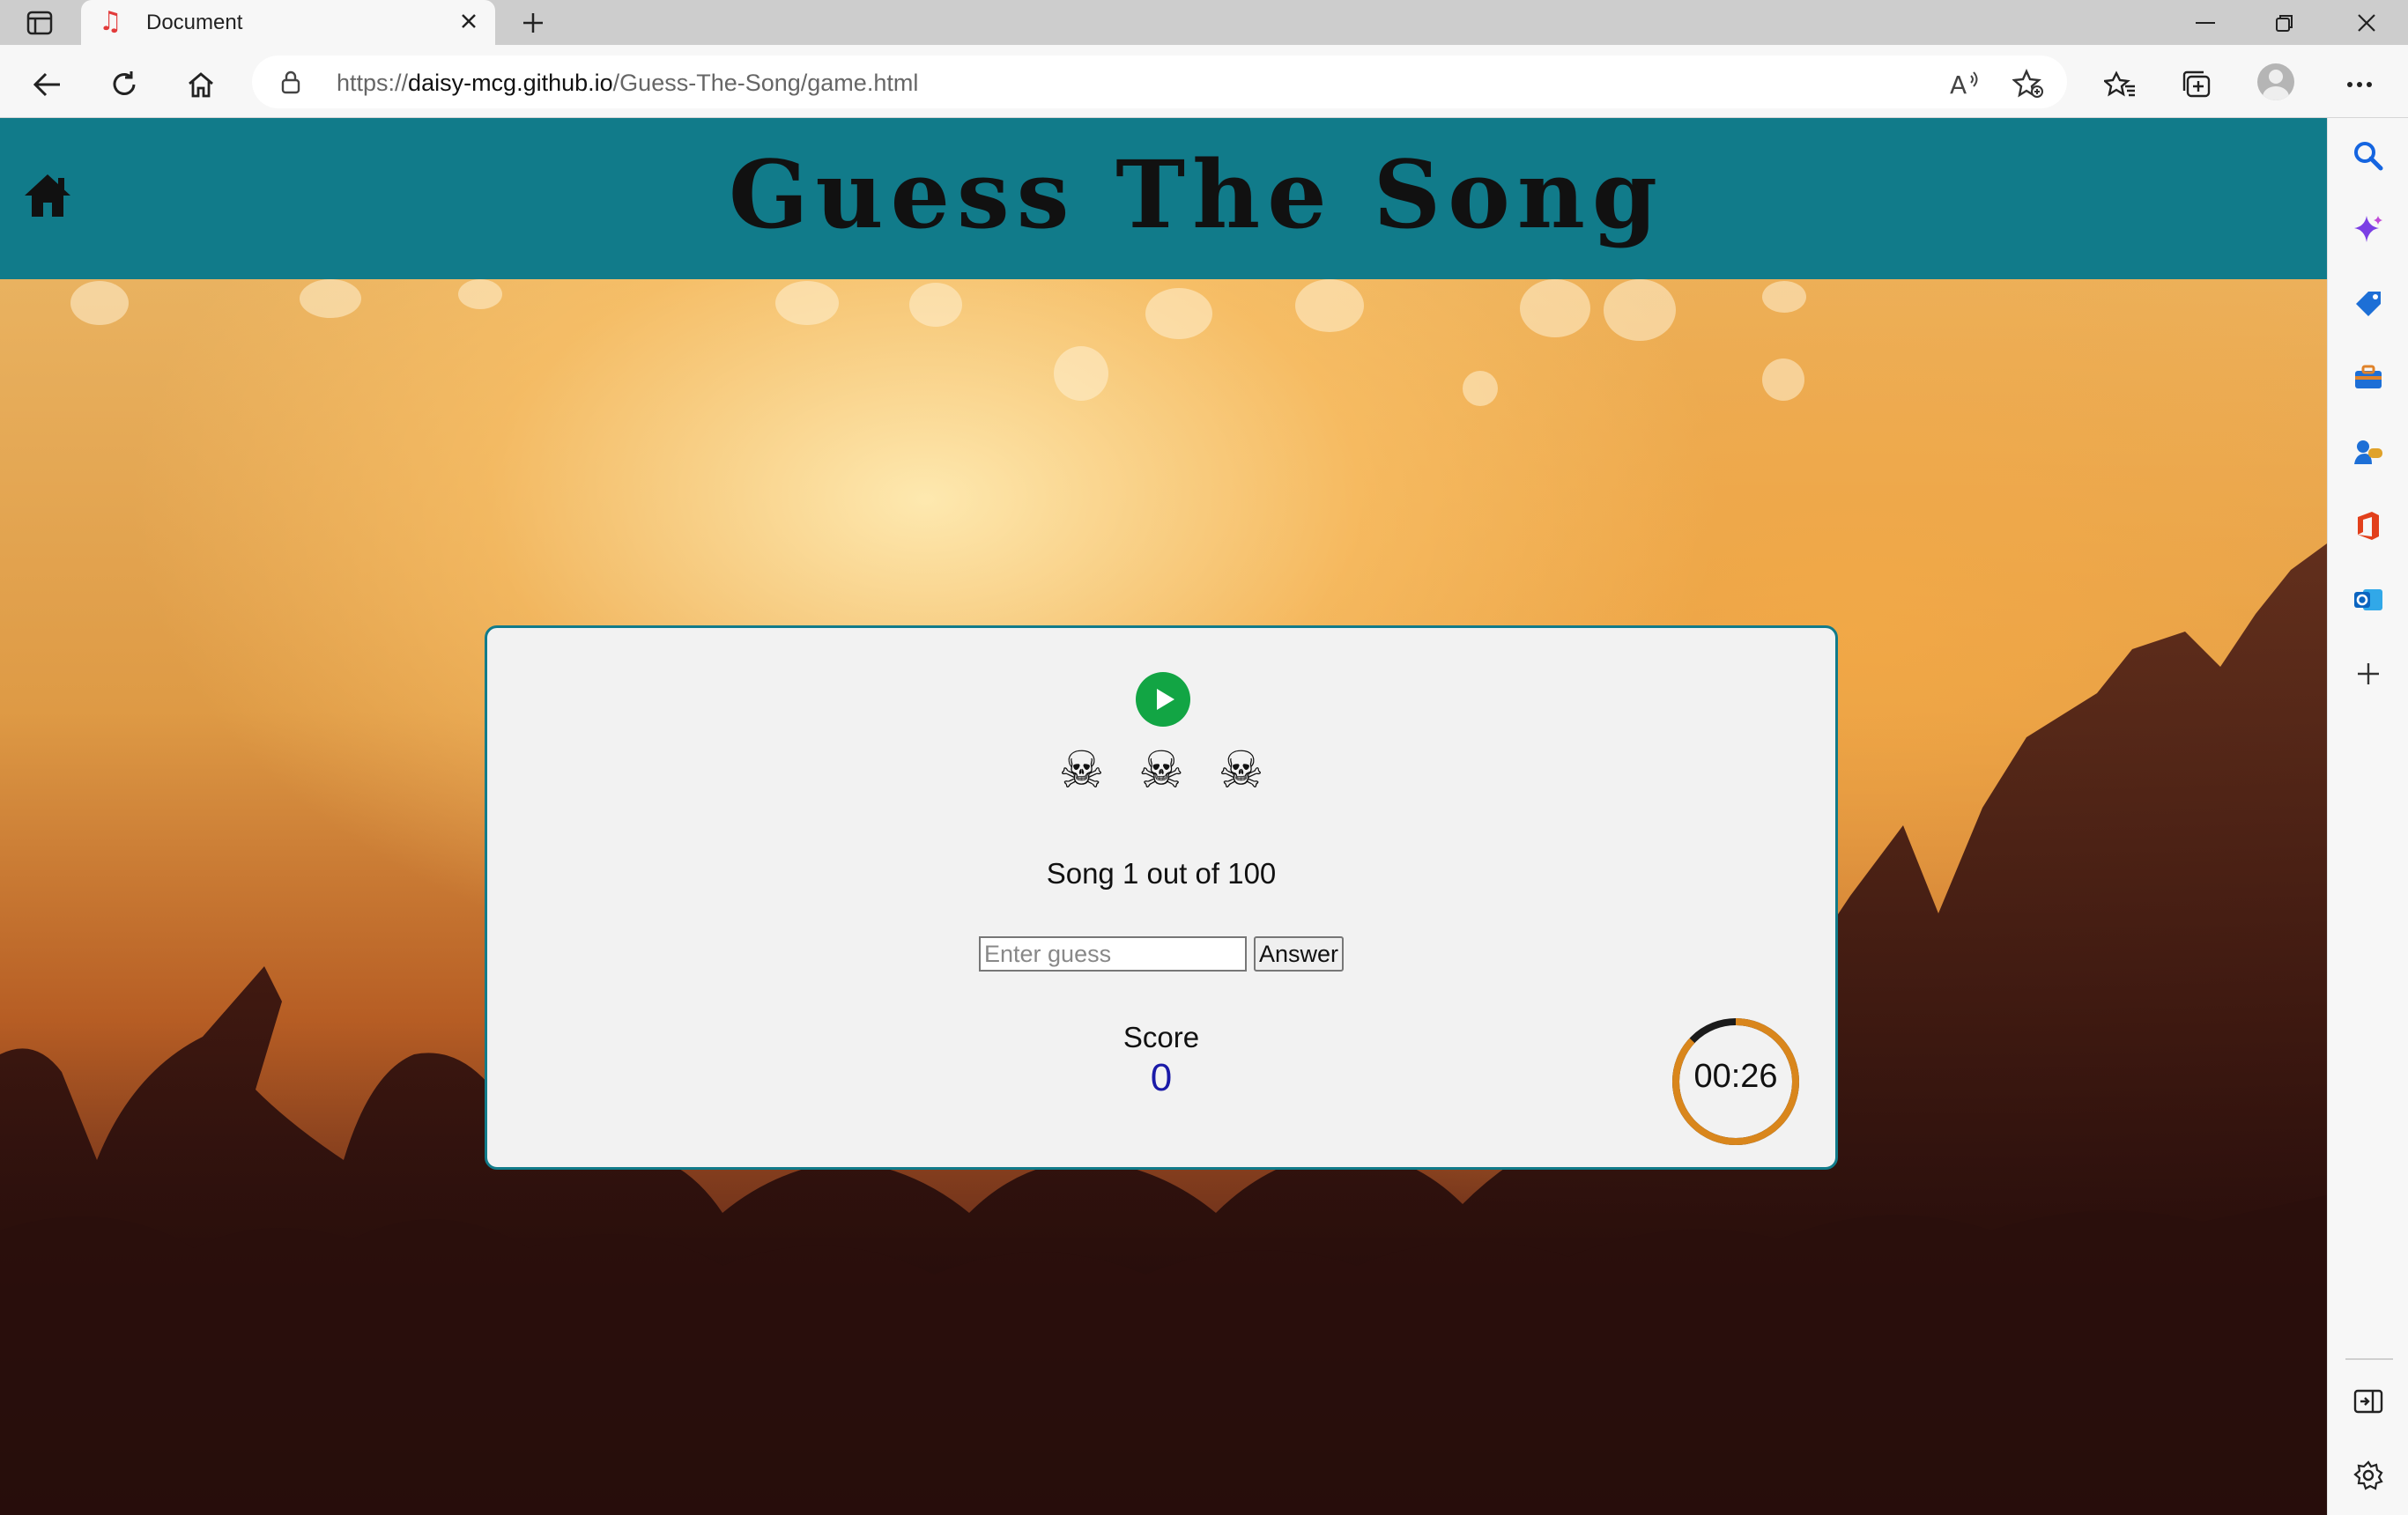 Image resolution: width=2408 pixels, height=1515 pixels. What do you see at coordinates (2368, 674) in the screenshot?
I see `add-sidebar-app-icon` at bounding box center [2368, 674].